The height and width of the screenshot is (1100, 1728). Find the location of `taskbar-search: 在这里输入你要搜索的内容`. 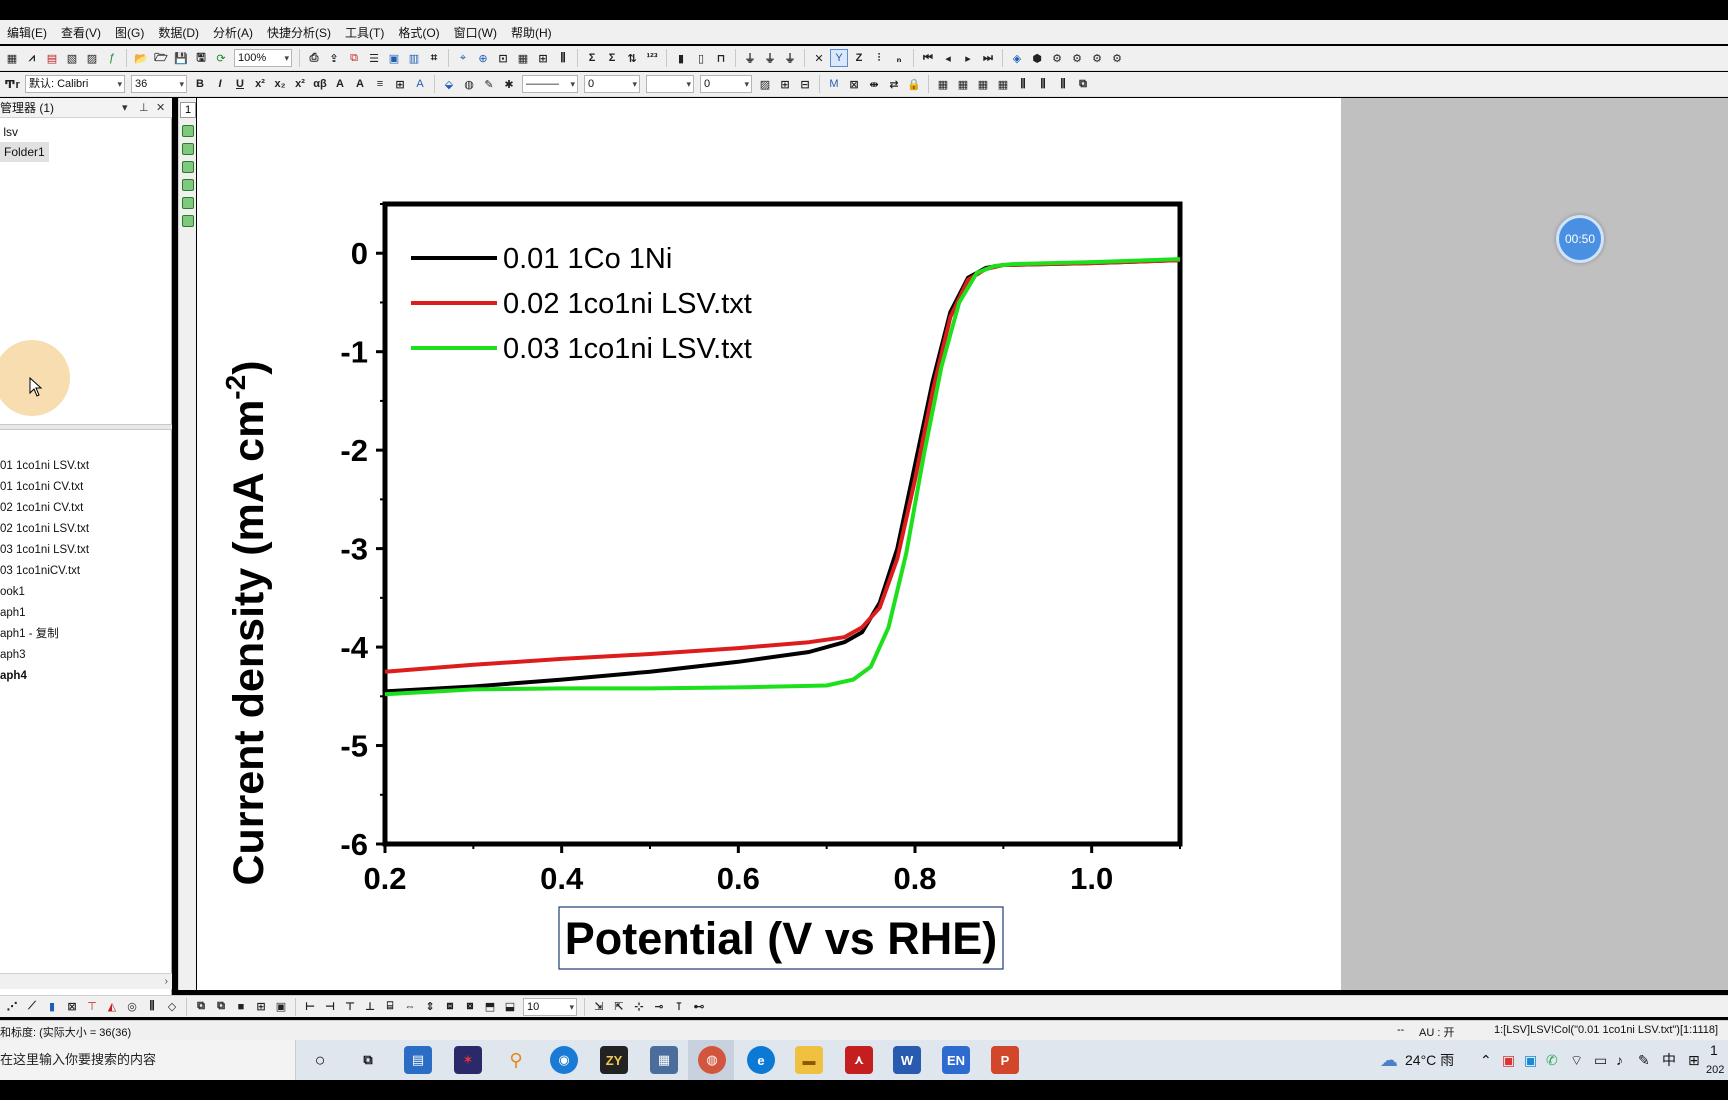

taskbar-search: 在这里输入你要搜索的内容 is located at coordinates (148, 1060).